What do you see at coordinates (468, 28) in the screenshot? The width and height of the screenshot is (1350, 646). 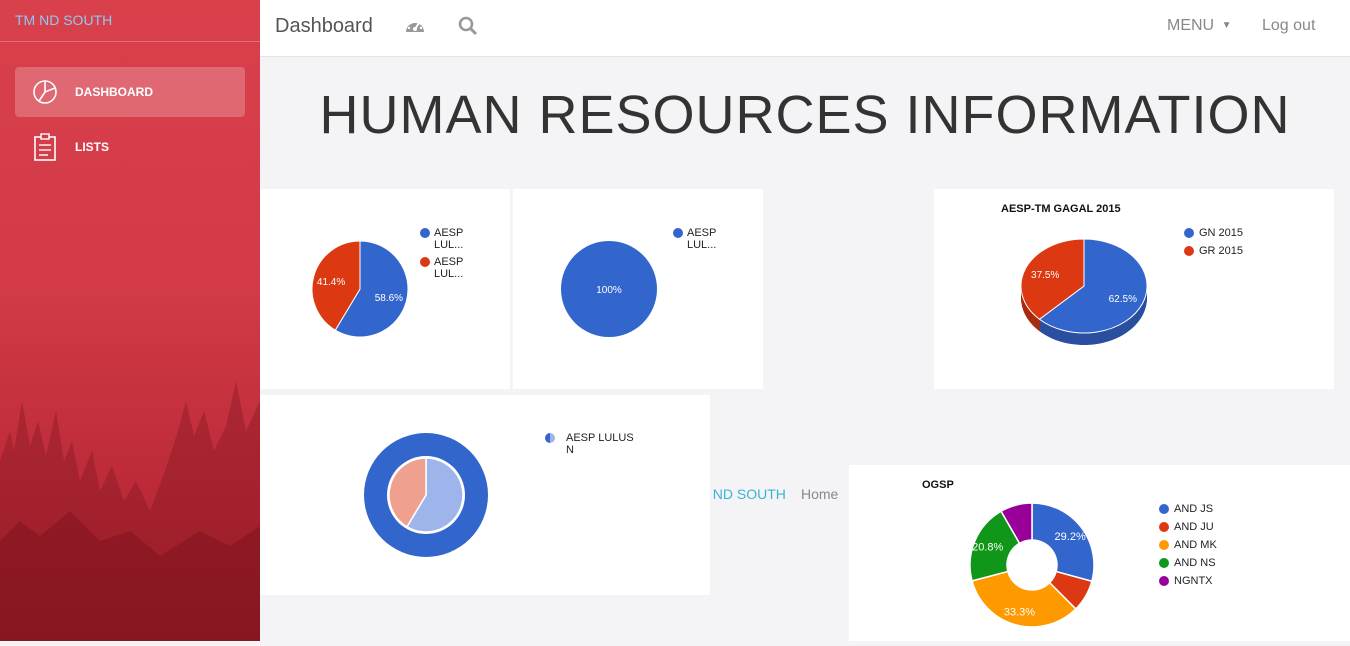 I see `search-icon` at bounding box center [468, 28].